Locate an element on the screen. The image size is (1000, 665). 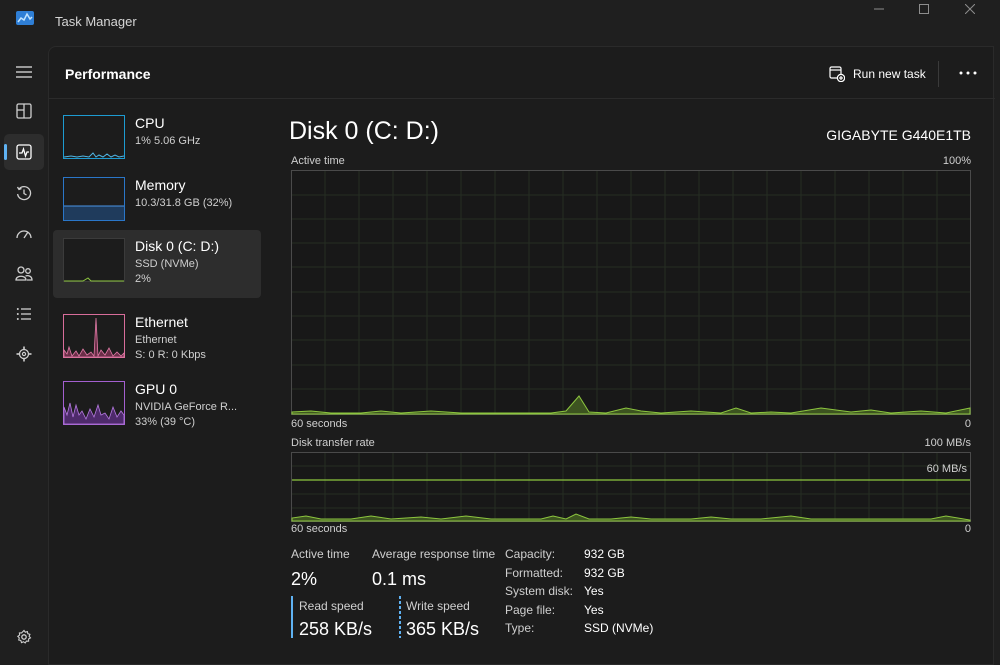
transfer-rate-x-left: 60 seconds is located at coordinates (319, 529).